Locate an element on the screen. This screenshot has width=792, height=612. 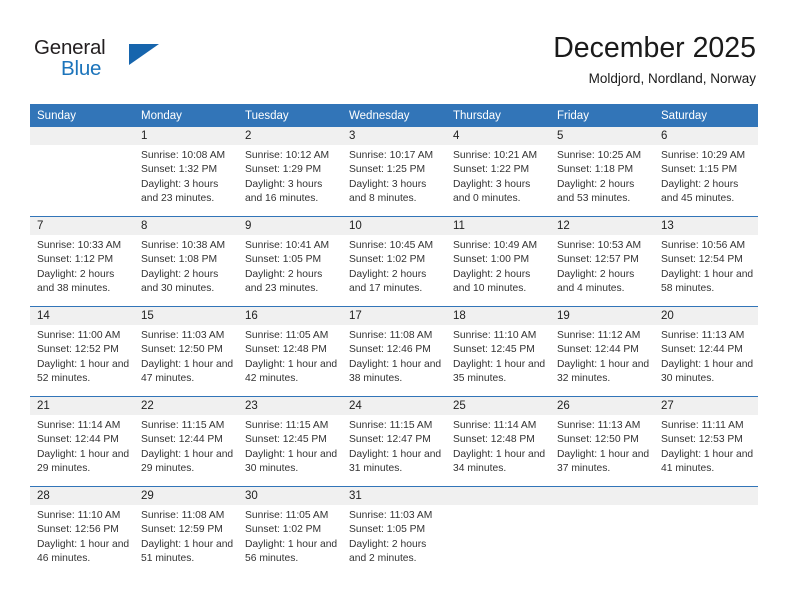
daylight-text-cont: and 45 minutes. is located at coordinates (698, 199).